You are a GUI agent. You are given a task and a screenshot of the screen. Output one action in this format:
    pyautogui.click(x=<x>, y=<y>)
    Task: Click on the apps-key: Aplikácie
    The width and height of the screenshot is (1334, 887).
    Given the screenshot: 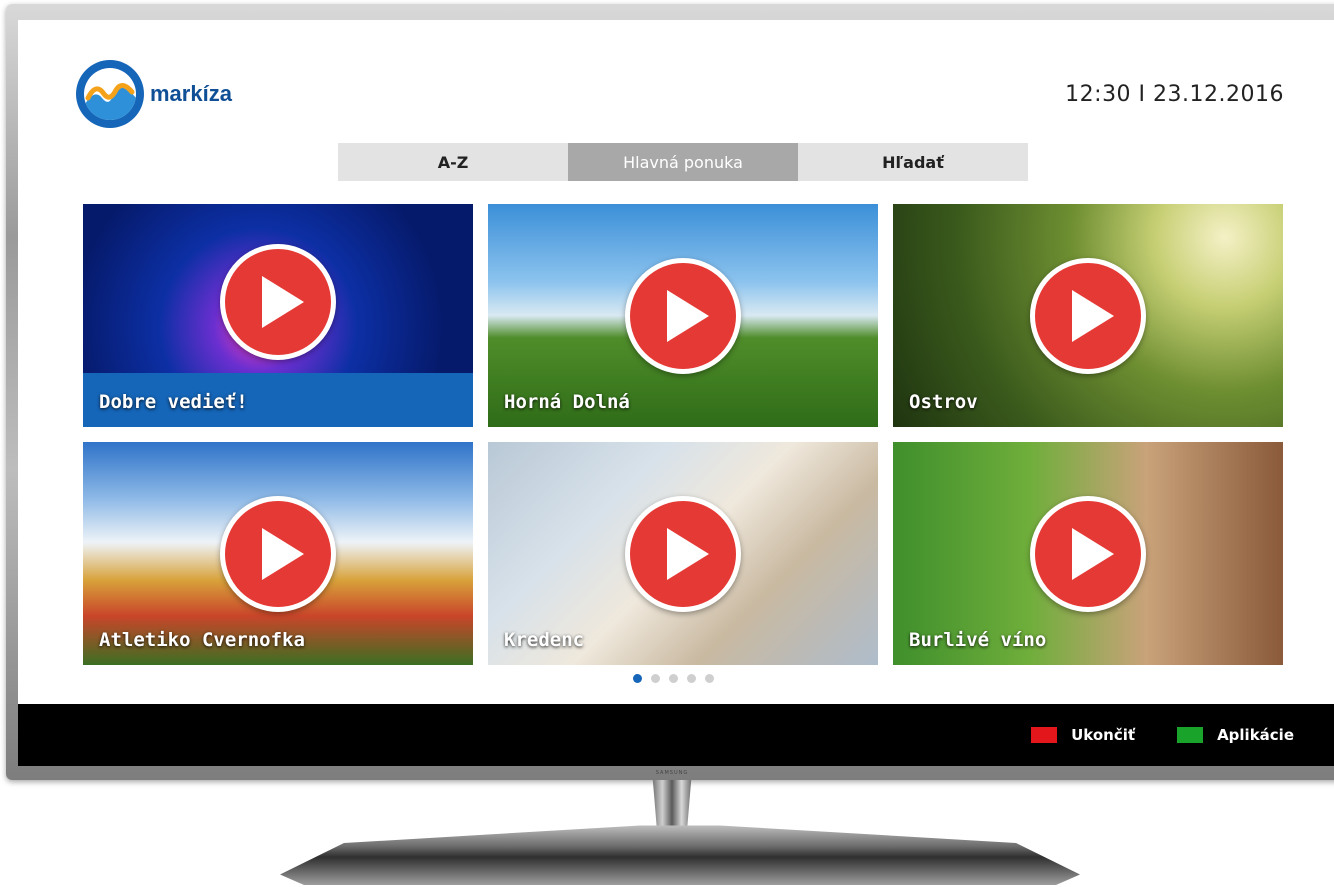 What is the action you would take?
    pyautogui.click(x=1235, y=735)
    